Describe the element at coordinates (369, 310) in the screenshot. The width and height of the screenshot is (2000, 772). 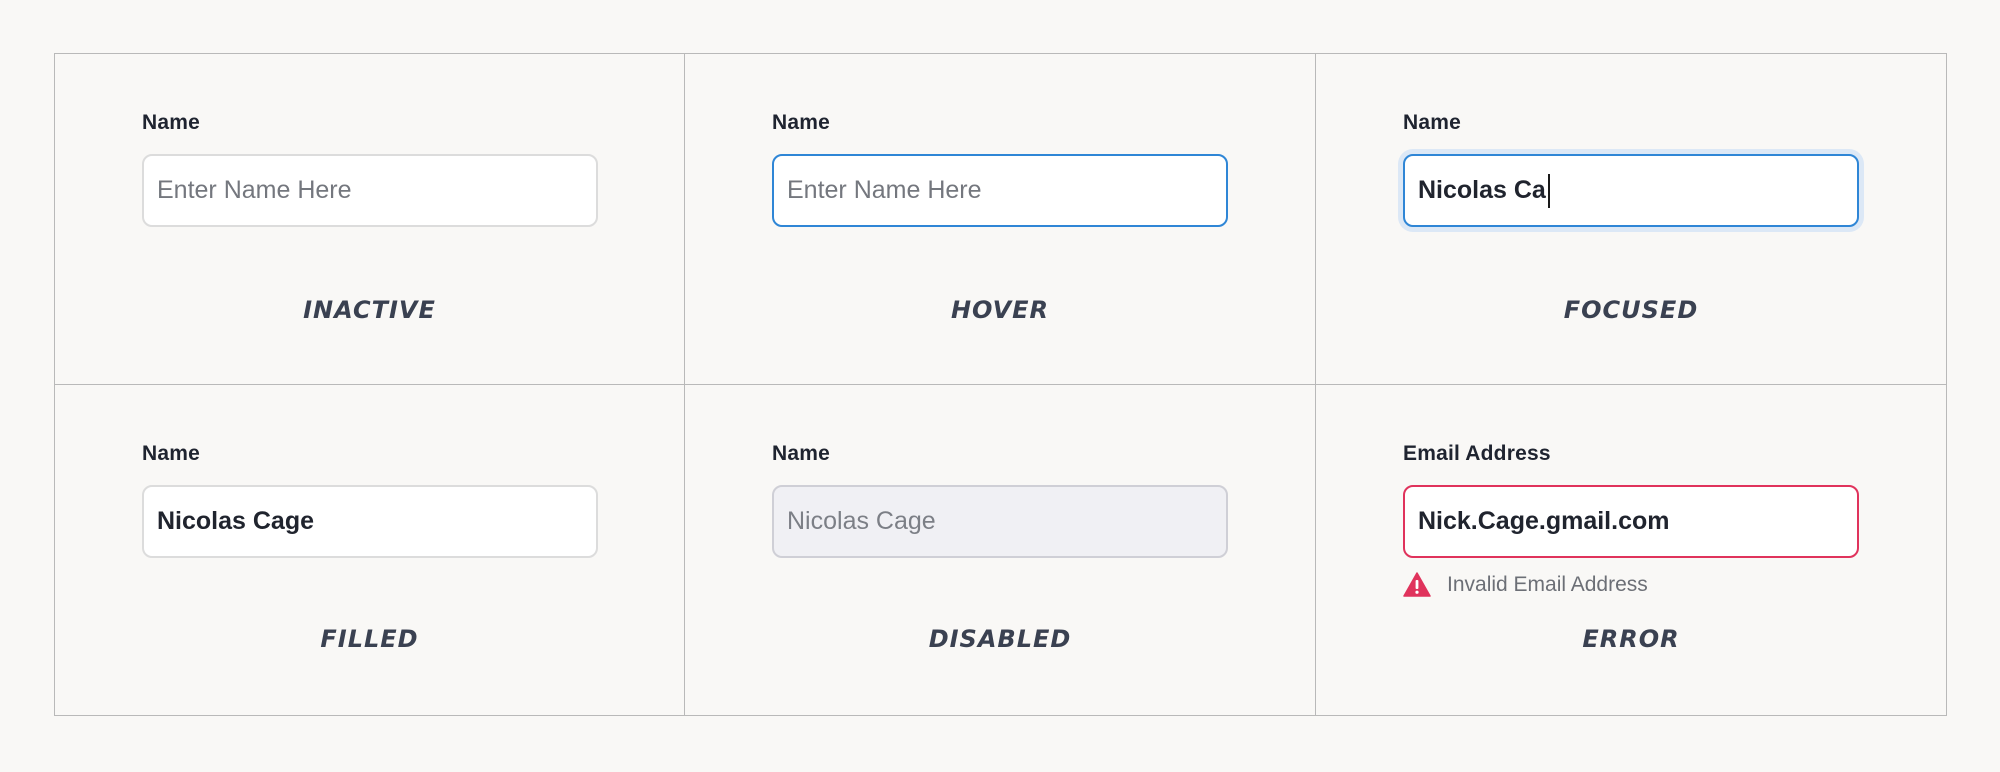
I see `state-caption: INACTIVE` at that location.